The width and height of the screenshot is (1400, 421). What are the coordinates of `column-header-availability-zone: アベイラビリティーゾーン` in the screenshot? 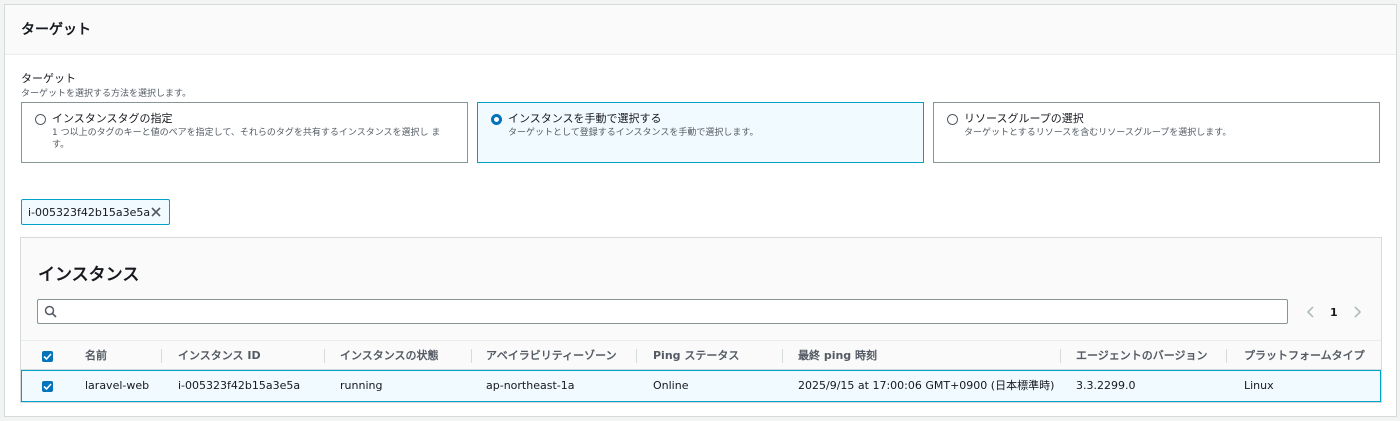 It's located at (551, 356).